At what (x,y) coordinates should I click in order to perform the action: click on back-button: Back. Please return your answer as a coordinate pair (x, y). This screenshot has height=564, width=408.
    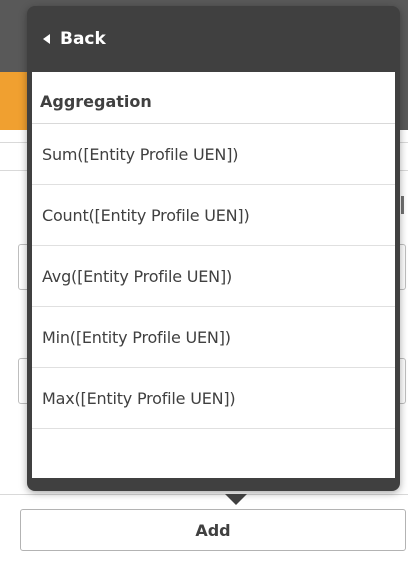
    Looking at the image, I should click on (213, 39).